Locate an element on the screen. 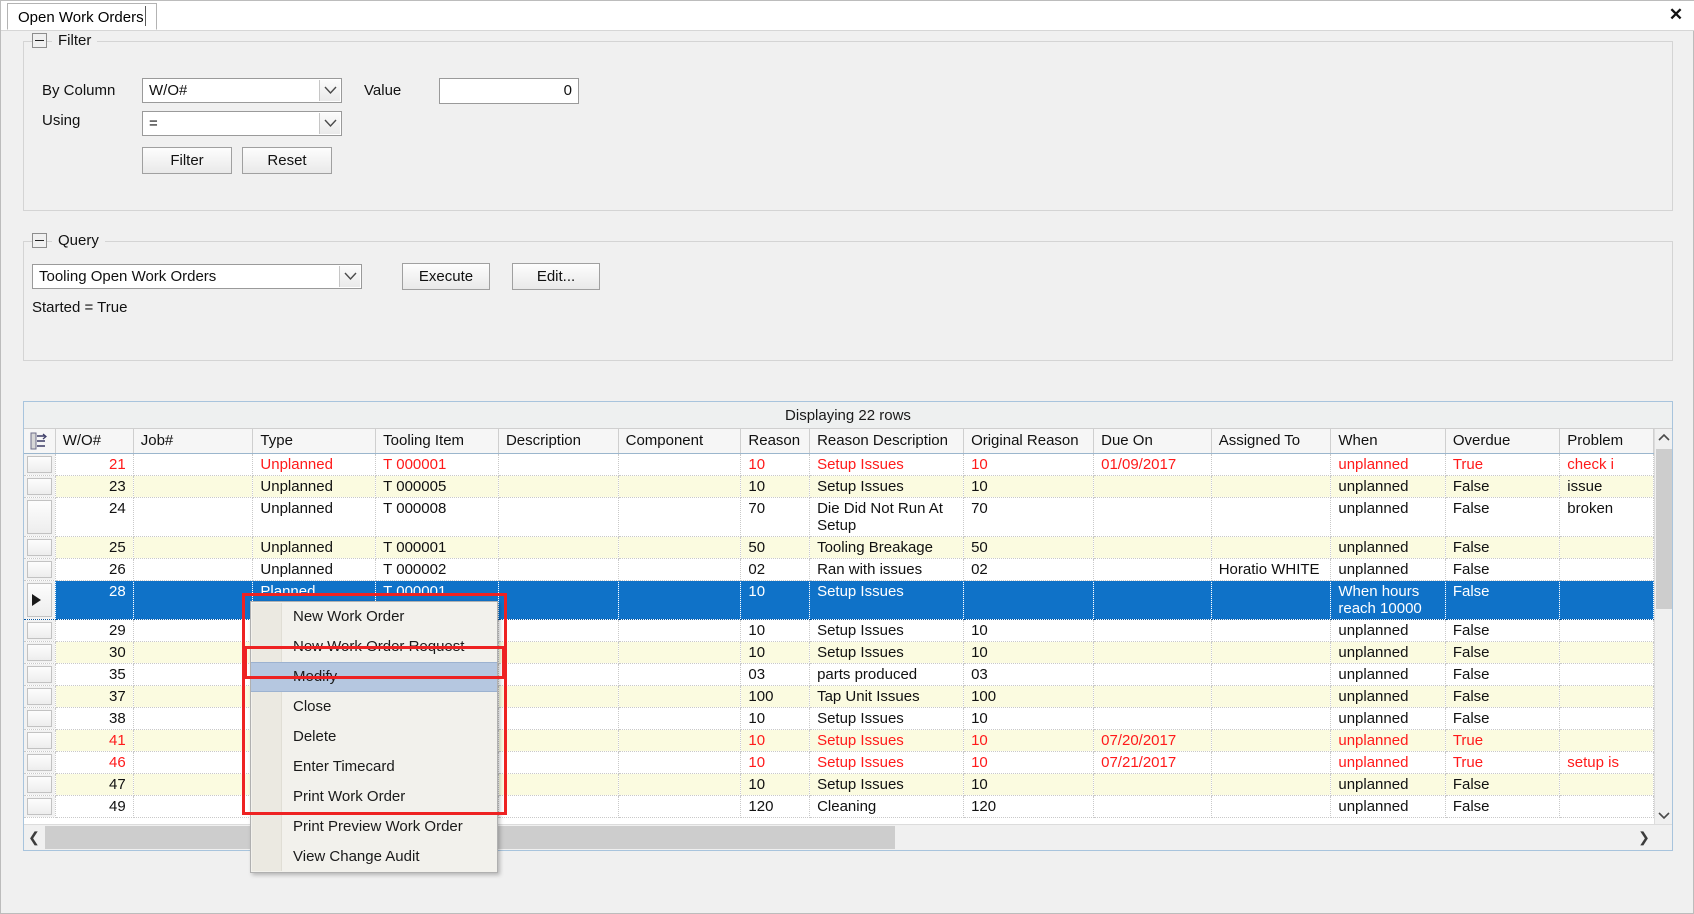 This screenshot has width=1694, height=914. value-input: 0 is located at coordinates (509, 91).